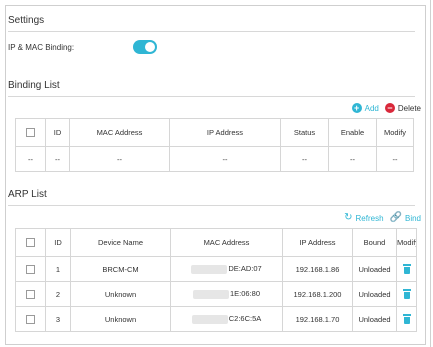  I want to click on table-row: -- -- -- -- -- -- --, so click(214, 159).